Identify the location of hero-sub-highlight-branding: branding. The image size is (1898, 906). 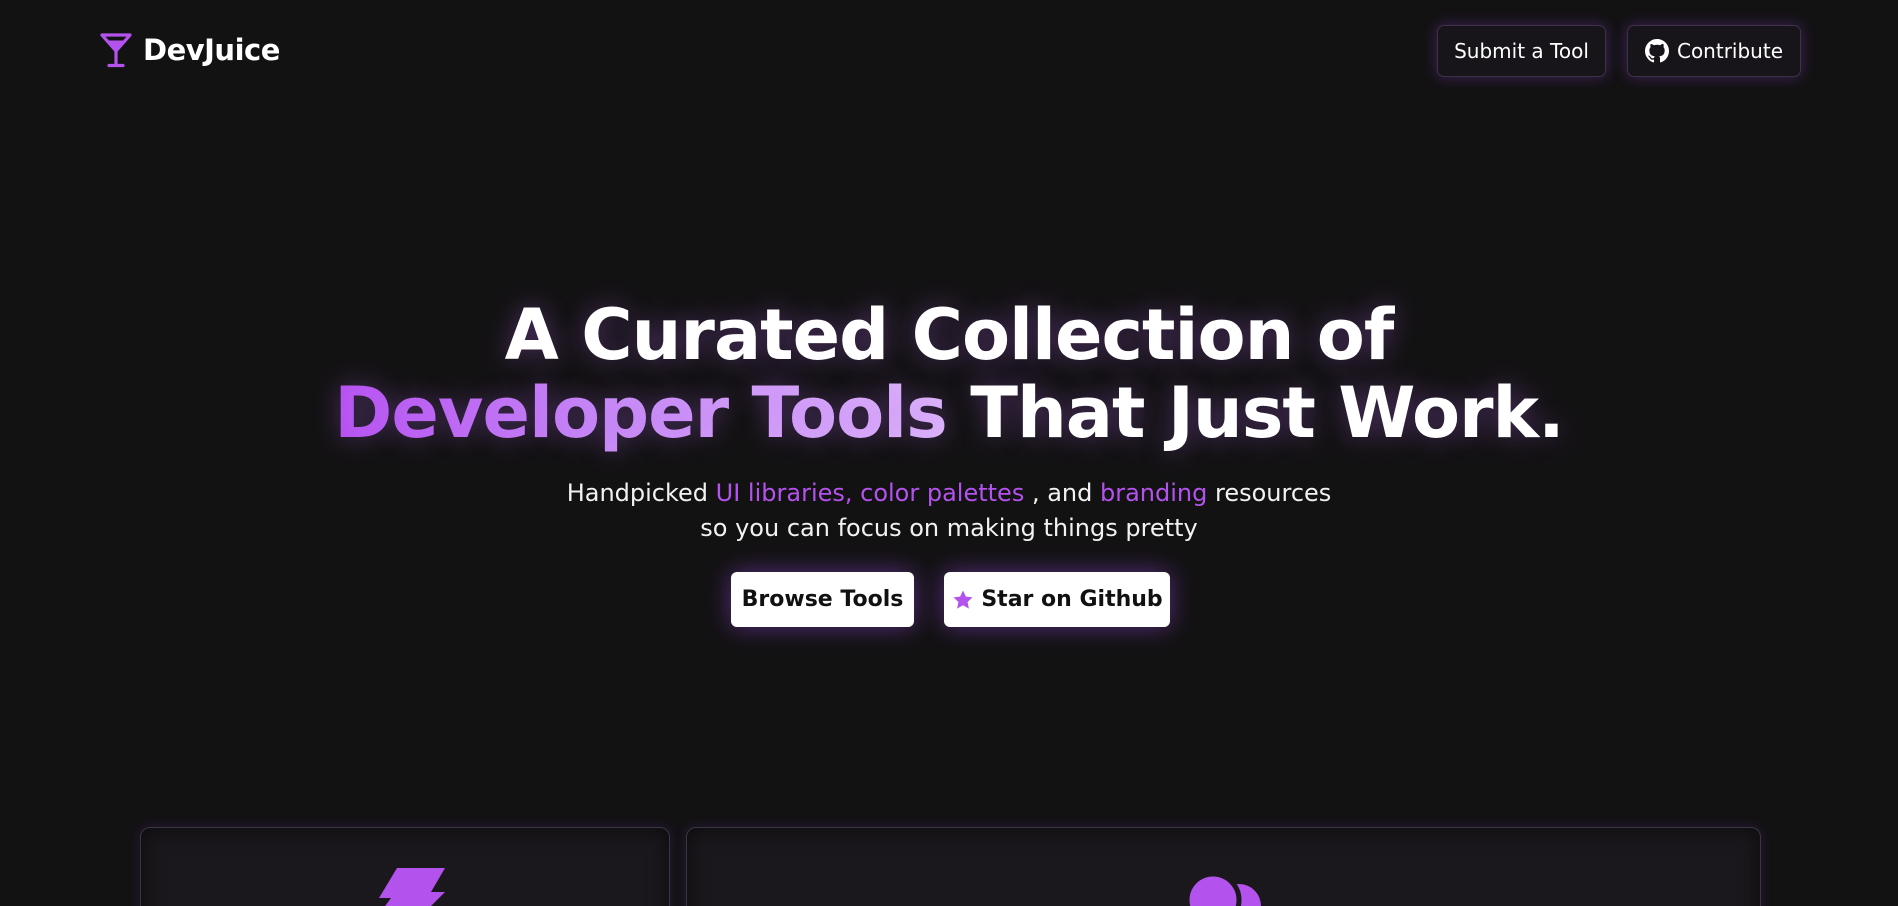
(1154, 493).